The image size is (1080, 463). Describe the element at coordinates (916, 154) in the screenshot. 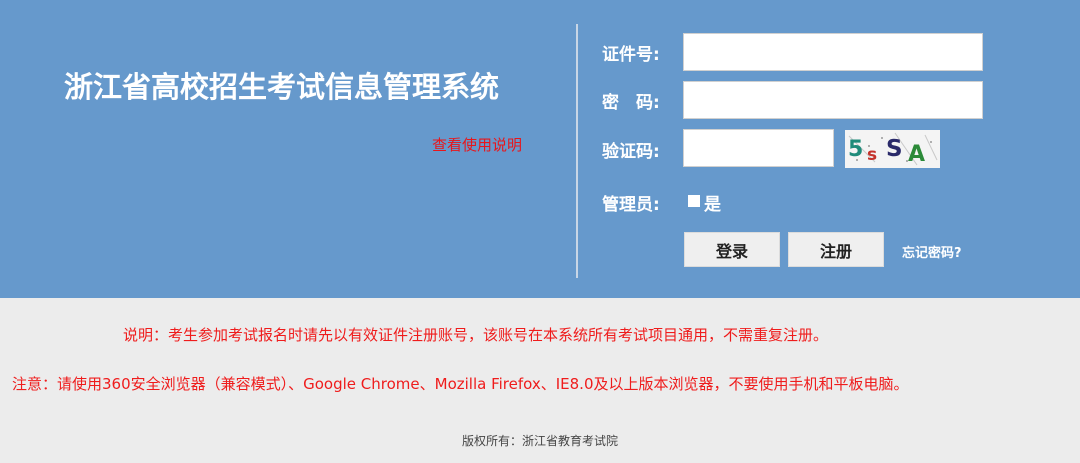

I see `captcha-char-4: A` at that location.